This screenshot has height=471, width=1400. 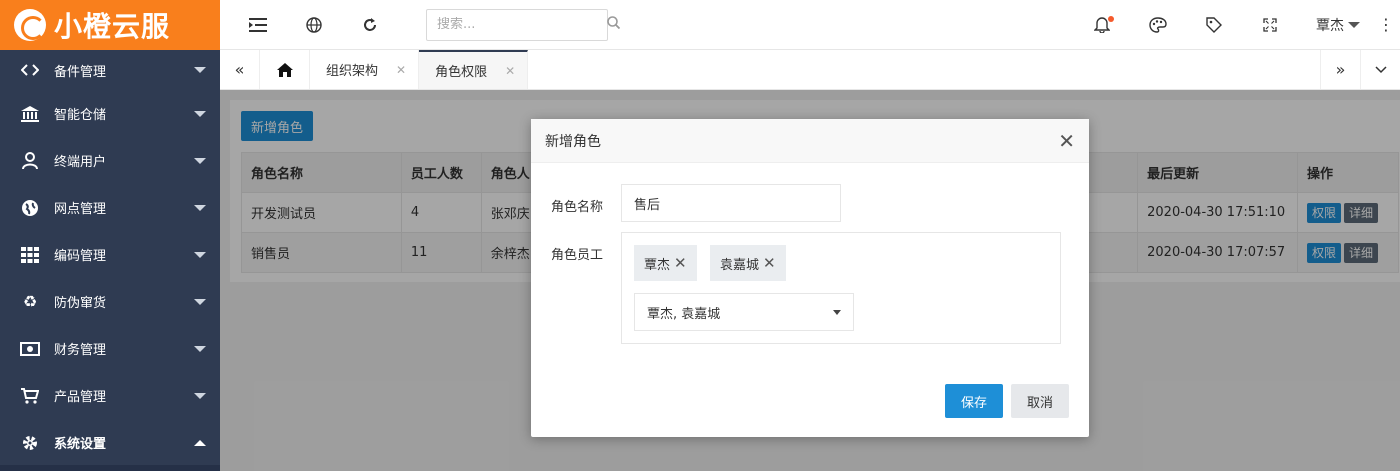 I want to click on sidebar-item-system-settings: 系统设置, so click(x=110, y=442).